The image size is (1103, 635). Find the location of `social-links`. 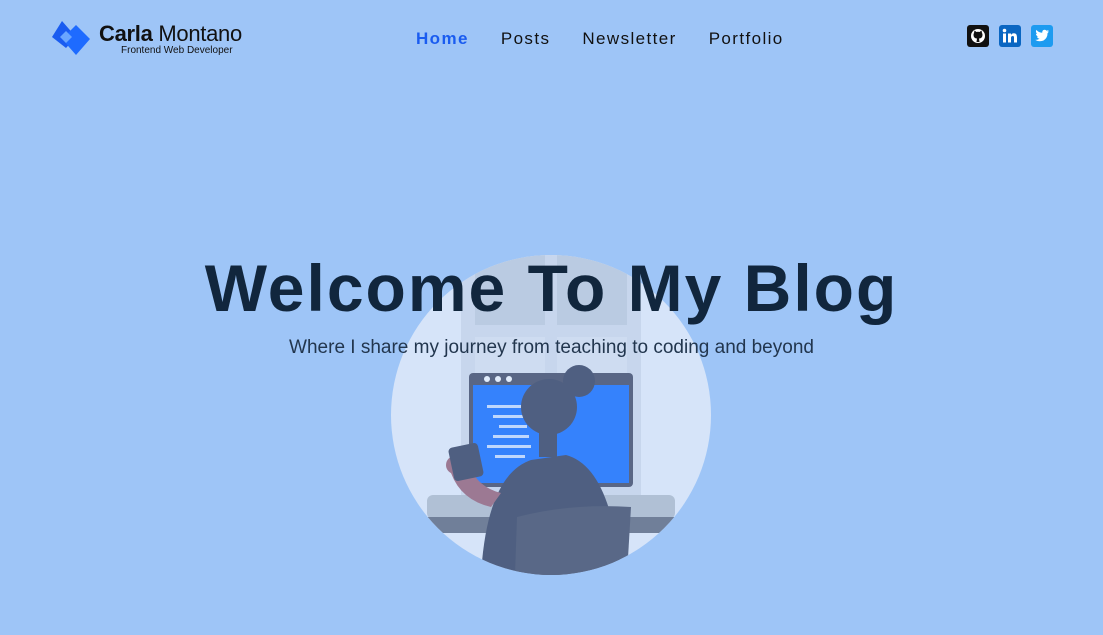

social-links is located at coordinates (1010, 36).